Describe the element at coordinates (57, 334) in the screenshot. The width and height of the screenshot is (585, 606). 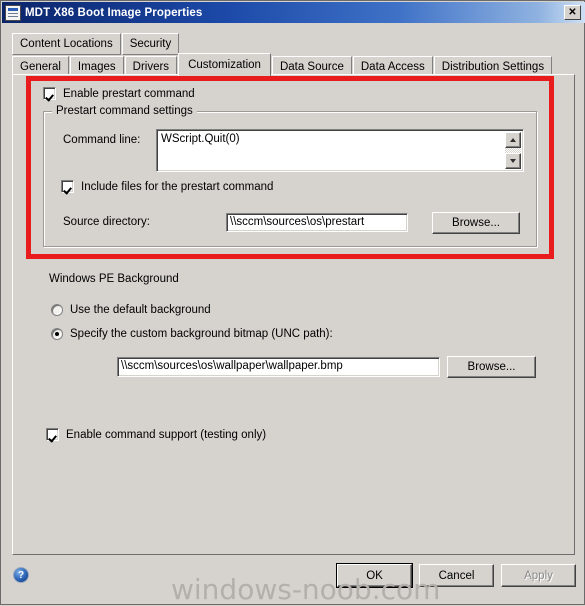
I see `specify-custom-background-radio` at that location.